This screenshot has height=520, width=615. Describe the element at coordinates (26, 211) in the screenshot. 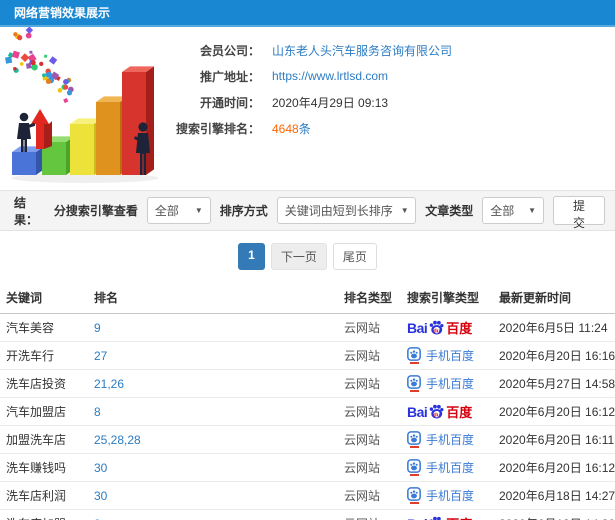

I see `result-label: 结果：` at that location.